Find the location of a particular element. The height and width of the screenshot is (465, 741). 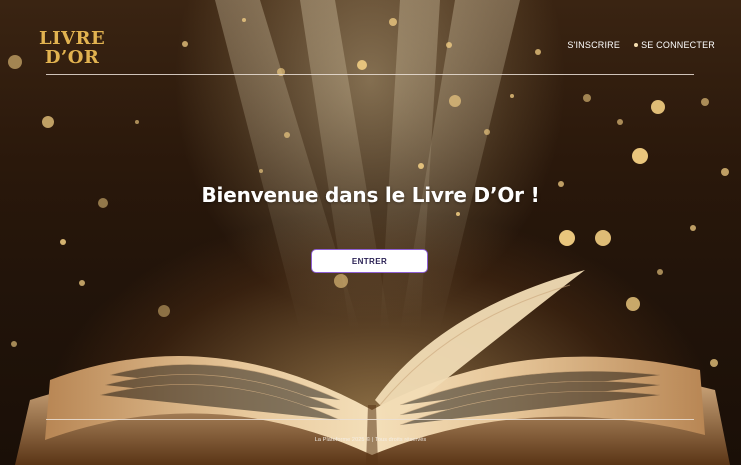

enter-button-label: ENTRER is located at coordinates (369, 261).